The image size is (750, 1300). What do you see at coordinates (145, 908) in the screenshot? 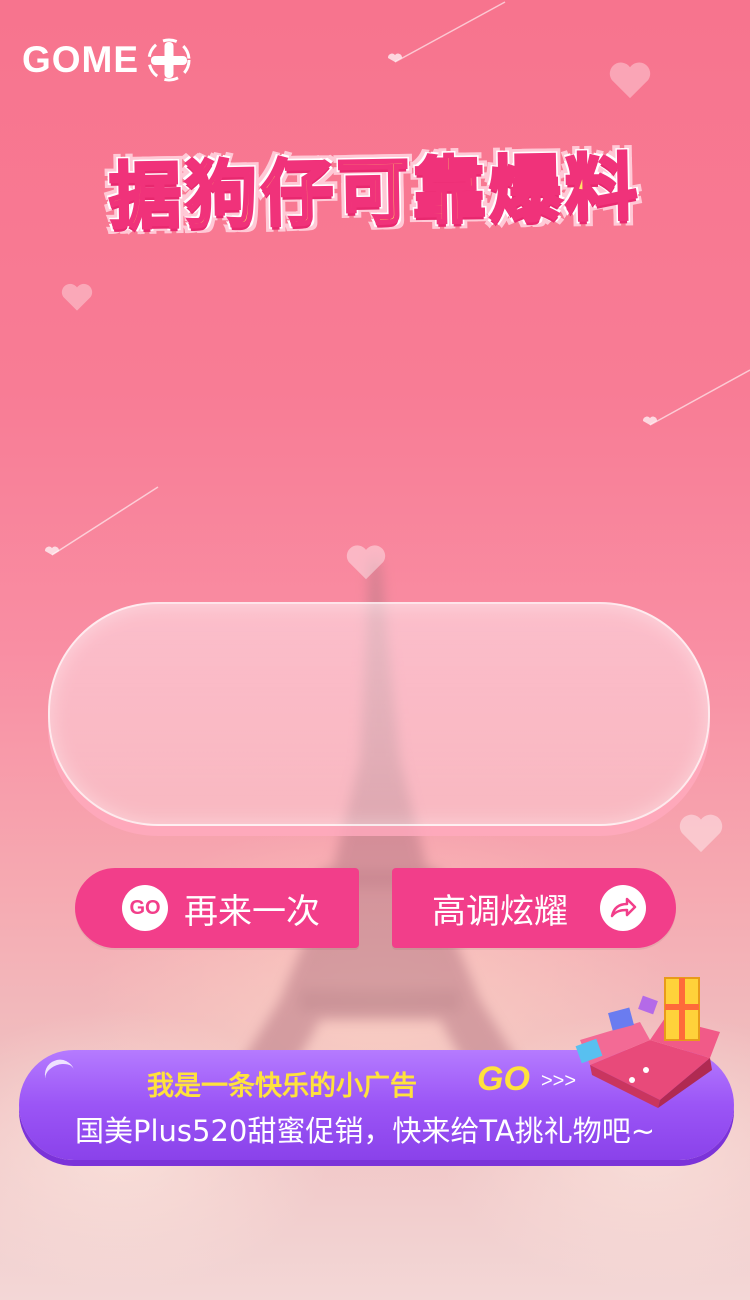
I see `go-badge-icon: GO` at bounding box center [145, 908].